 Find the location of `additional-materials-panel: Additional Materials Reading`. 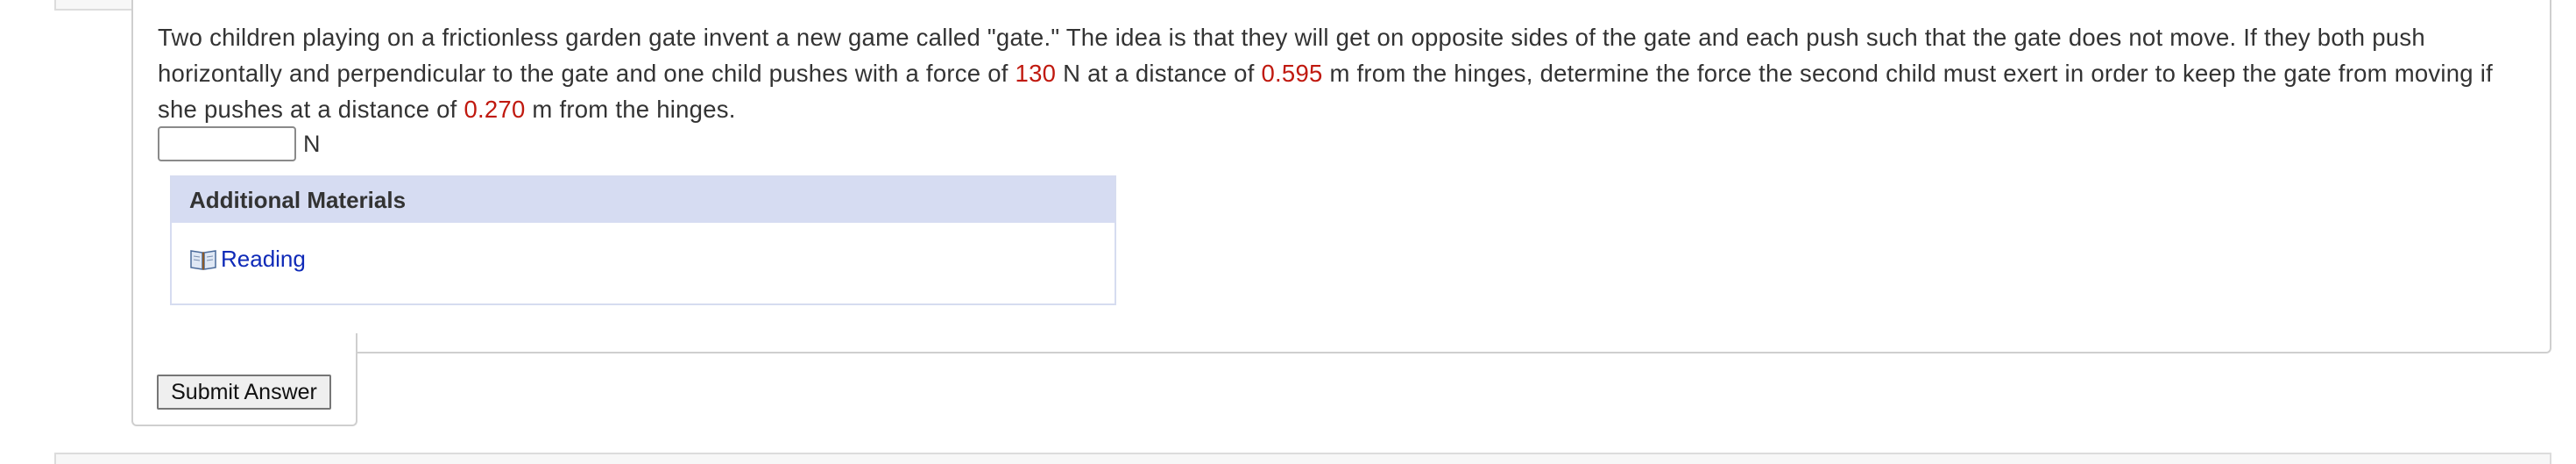

additional-materials-panel: Additional Materials Reading is located at coordinates (643, 240).